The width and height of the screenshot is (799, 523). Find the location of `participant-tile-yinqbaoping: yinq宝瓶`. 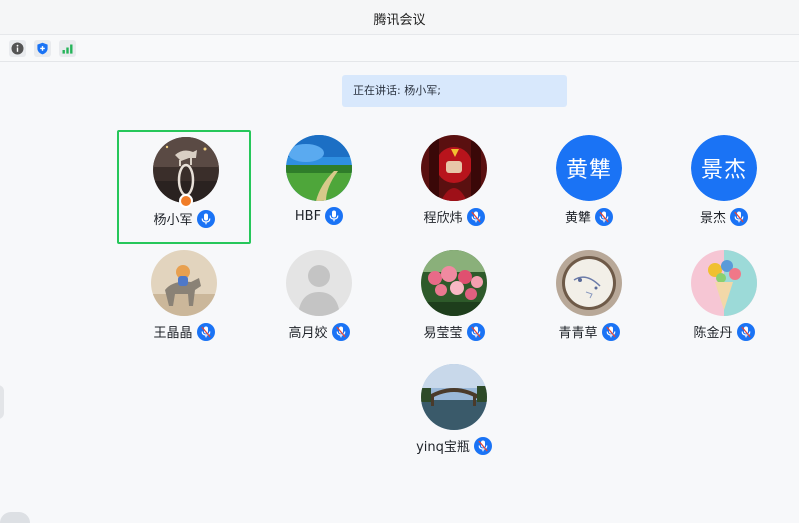

participant-tile-yinqbaoping: yinq宝瓶 is located at coordinates (454, 417).